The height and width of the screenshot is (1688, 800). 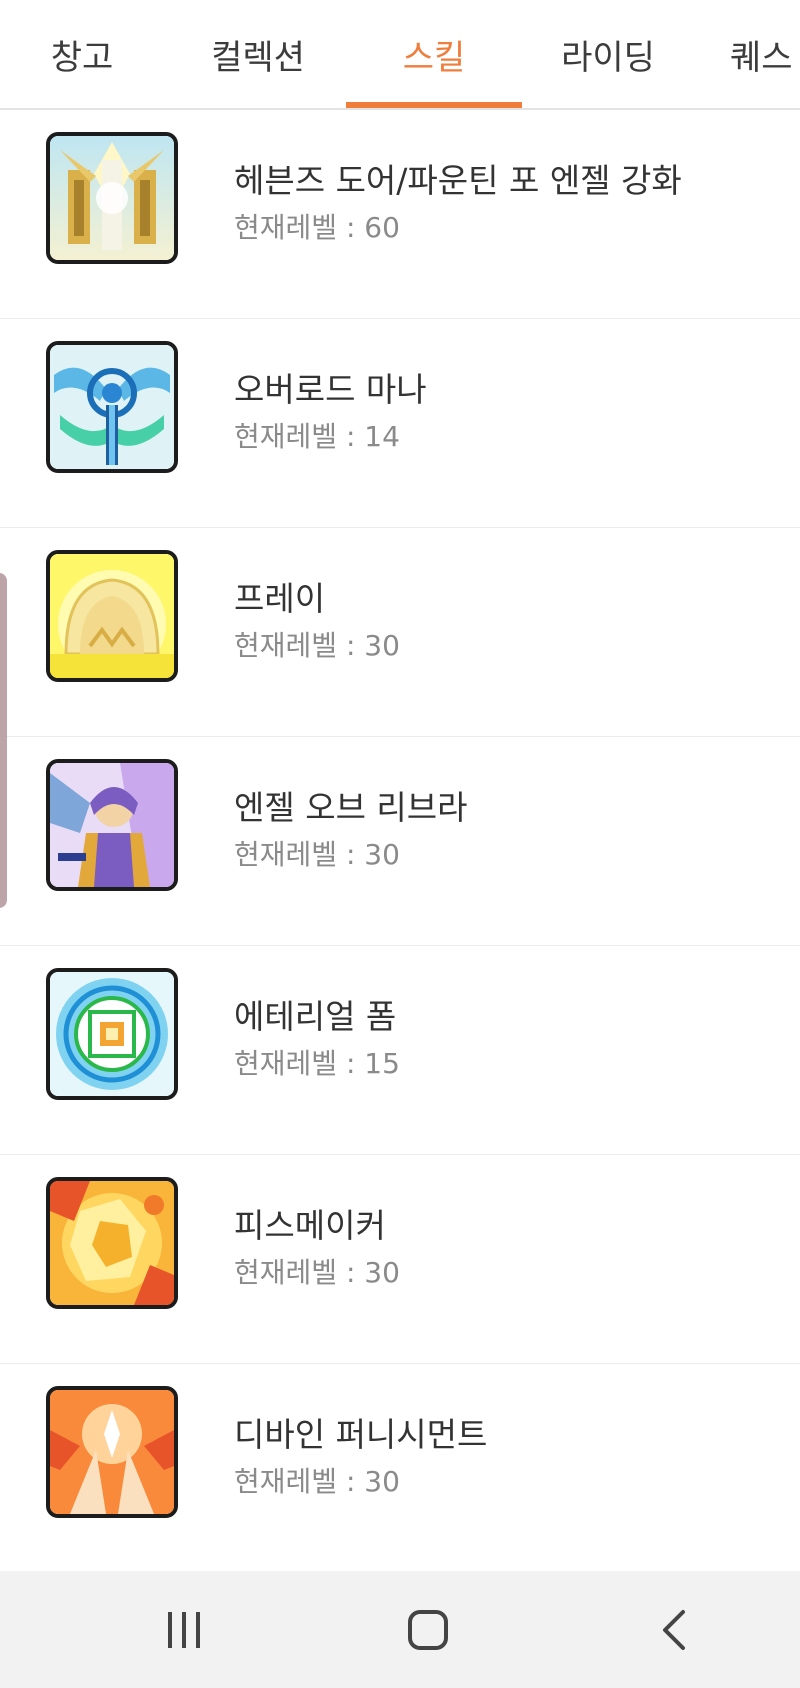 What do you see at coordinates (112, 1243) in the screenshot?
I see `peacemaker-icon` at bounding box center [112, 1243].